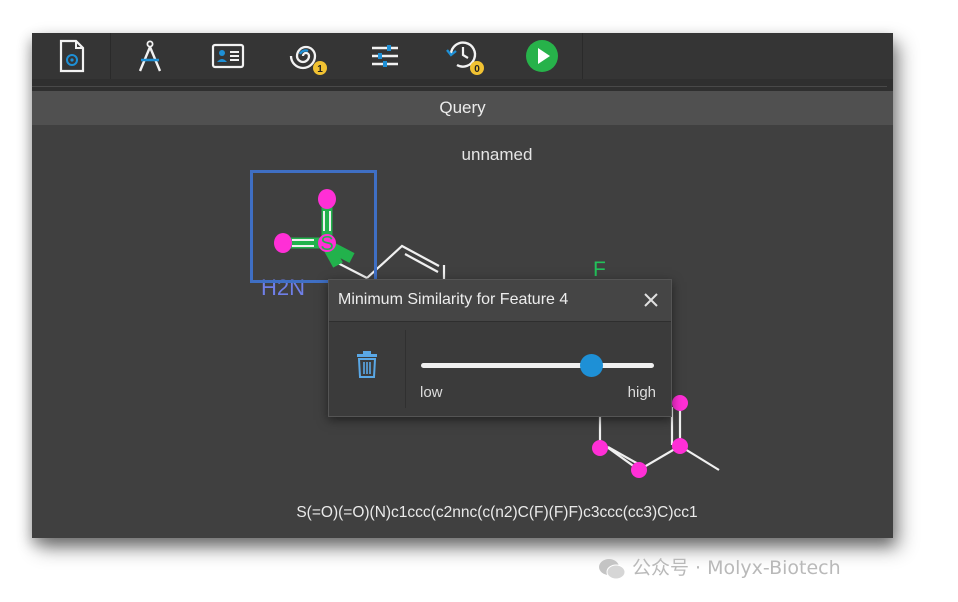 This screenshot has width=958, height=602. What do you see at coordinates (599, 269) in the screenshot?
I see `fluorine-label: F` at bounding box center [599, 269].